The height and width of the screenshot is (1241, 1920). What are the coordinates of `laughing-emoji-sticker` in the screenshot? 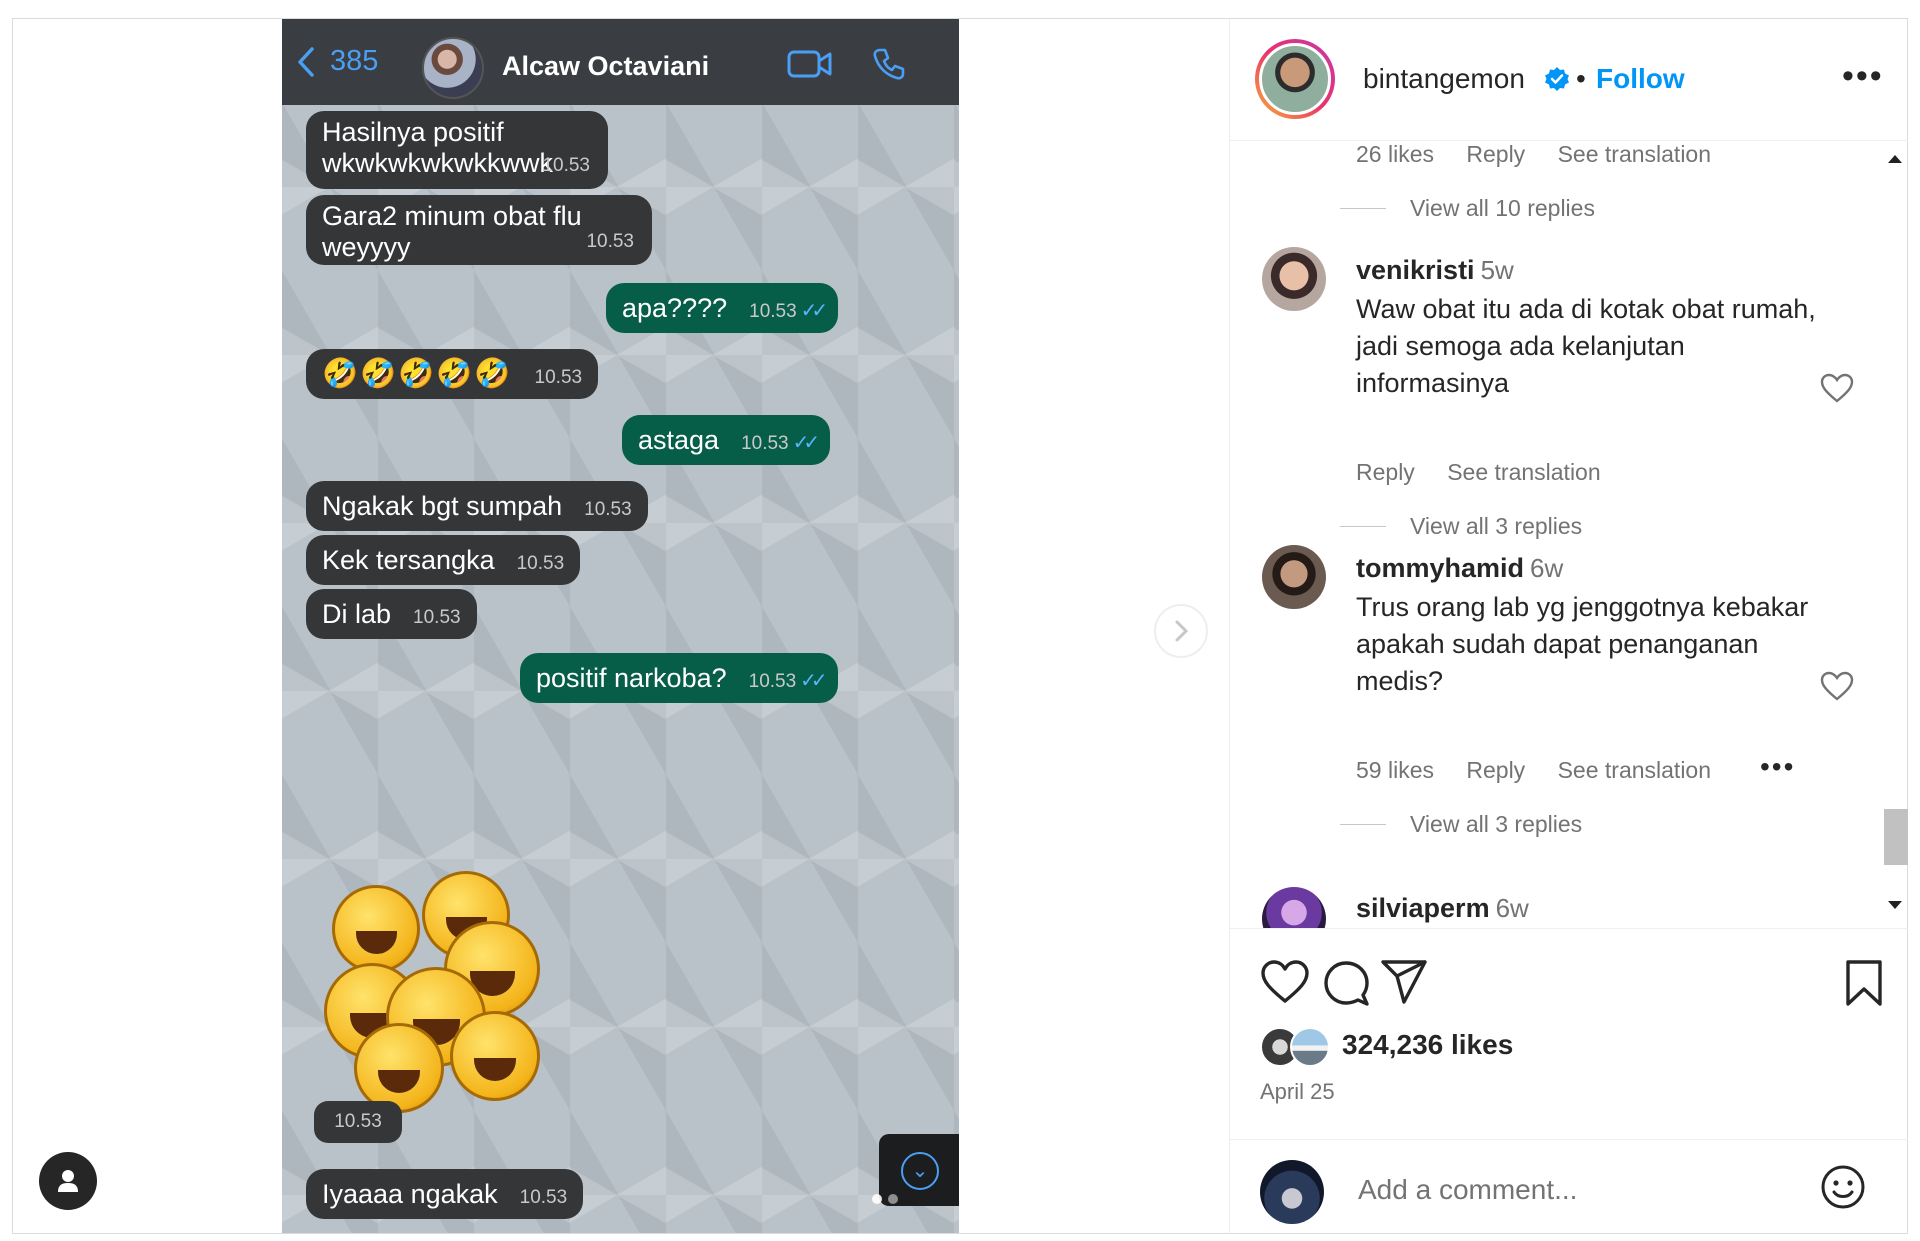 It's located at (439, 992).